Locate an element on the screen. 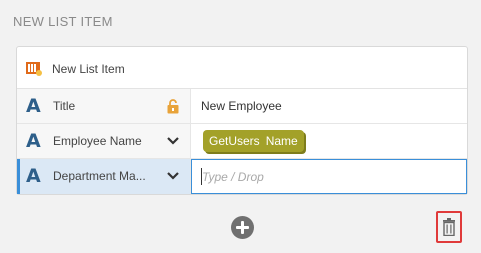 The width and height of the screenshot is (481, 253). field-label-cell: A Employee Name is located at coordinates (104, 141).